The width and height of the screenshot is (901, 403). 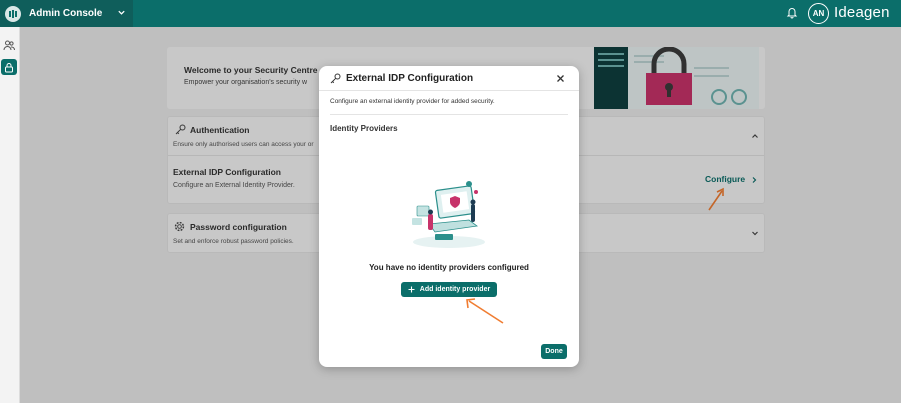 What do you see at coordinates (13, 13) in the screenshot?
I see `app-logo-icon` at bounding box center [13, 13].